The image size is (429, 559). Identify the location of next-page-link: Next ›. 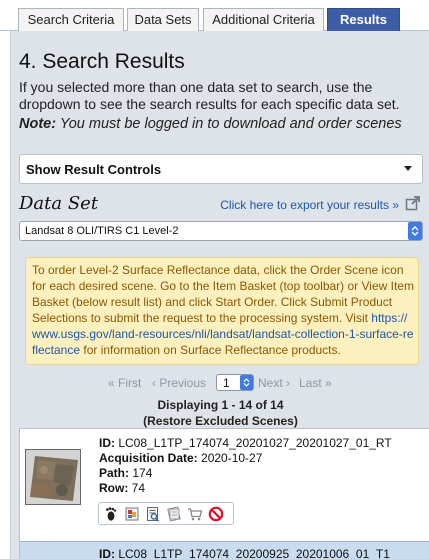
(274, 383).